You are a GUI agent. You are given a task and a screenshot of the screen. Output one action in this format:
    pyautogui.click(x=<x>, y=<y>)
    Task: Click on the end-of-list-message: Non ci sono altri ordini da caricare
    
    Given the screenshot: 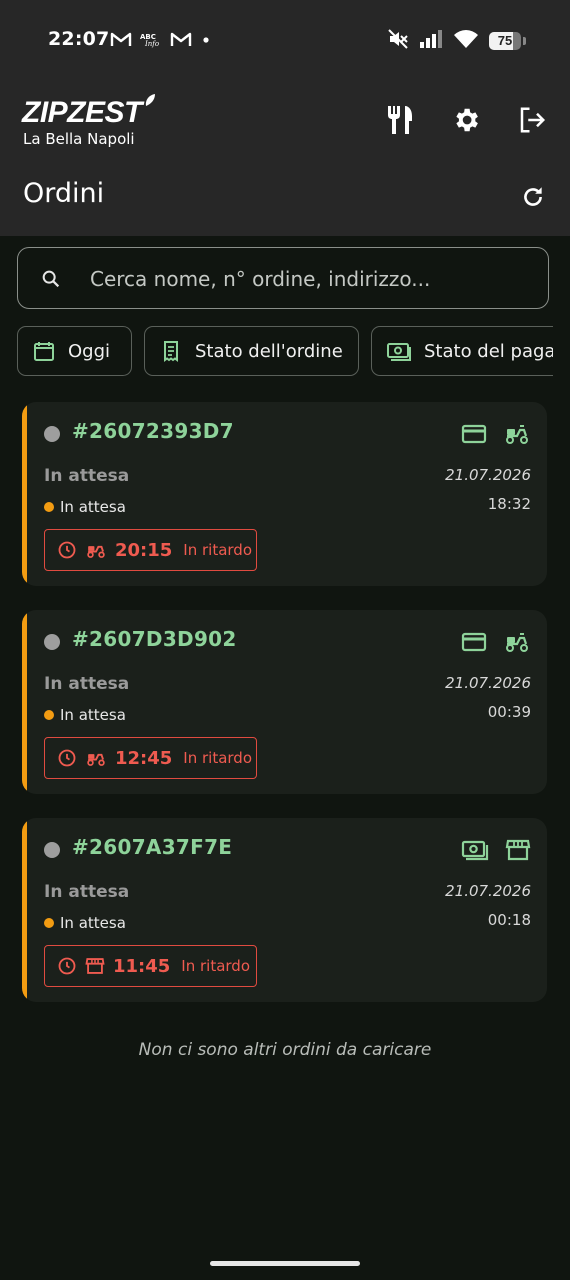 What is the action you would take?
    pyautogui.click(x=285, y=1050)
    